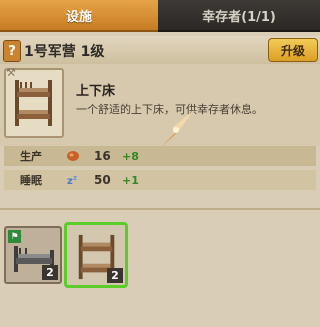 This screenshot has width=320, height=327. Describe the element at coordinates (31, 180) in the screenshot. I see `stat-label: 睡眠` at that location.